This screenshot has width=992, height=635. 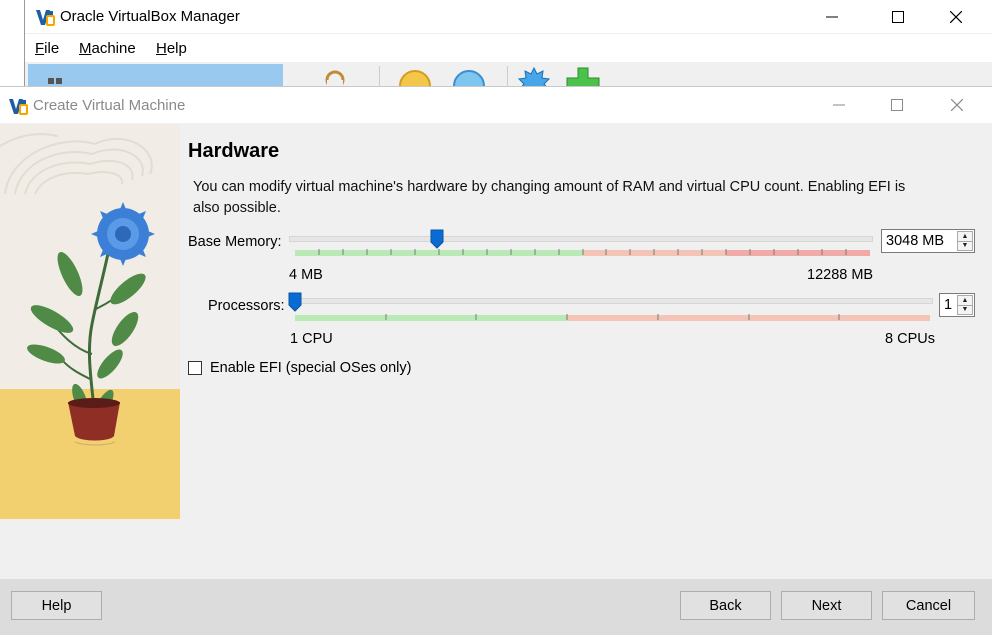 What do you see at coordinates (496, 607) in the screenshot?
I see `dialog-button-bar: Help Back Next Cancel` at bounding box center [496, 607].